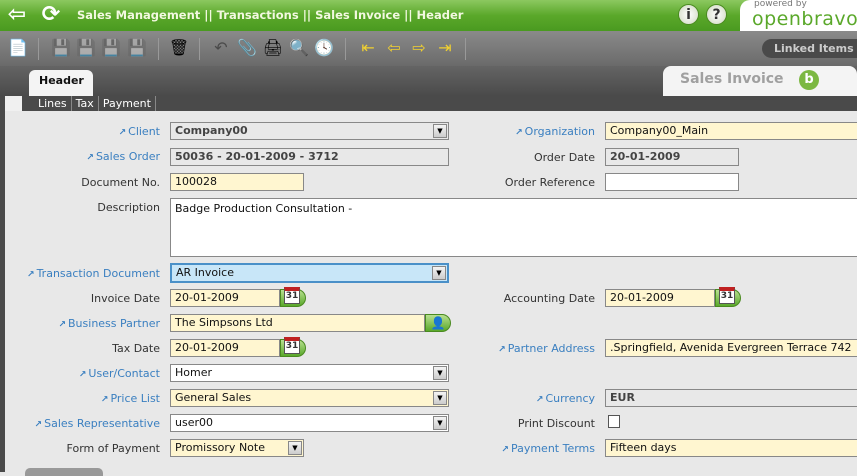  I want to click on order-reference-label: Order Reference, so click(549, 182).